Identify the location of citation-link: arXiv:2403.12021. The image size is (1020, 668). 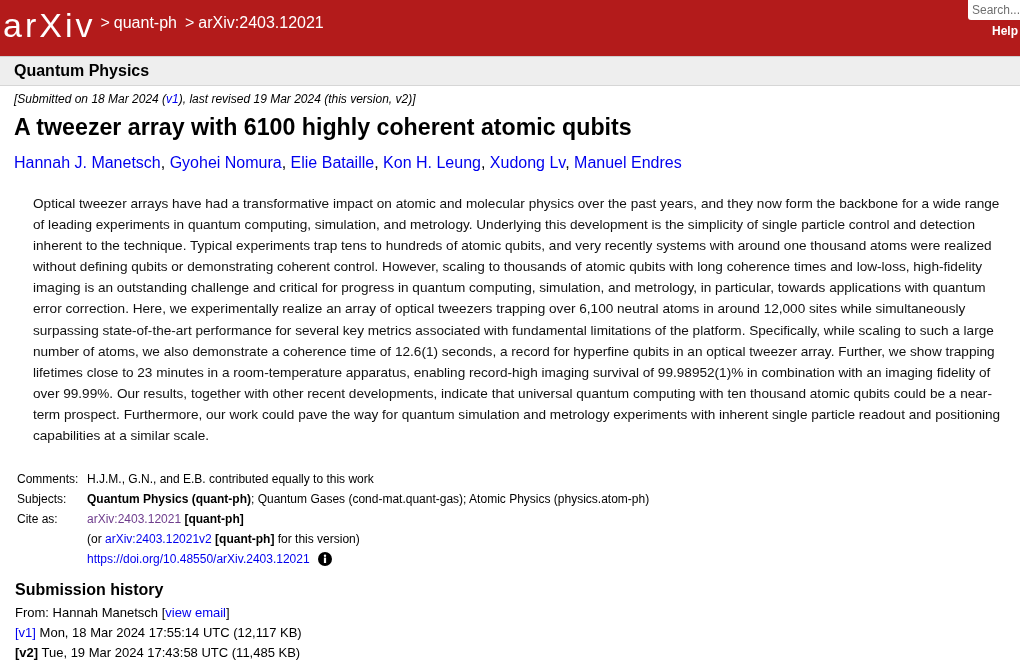
(134, 519).